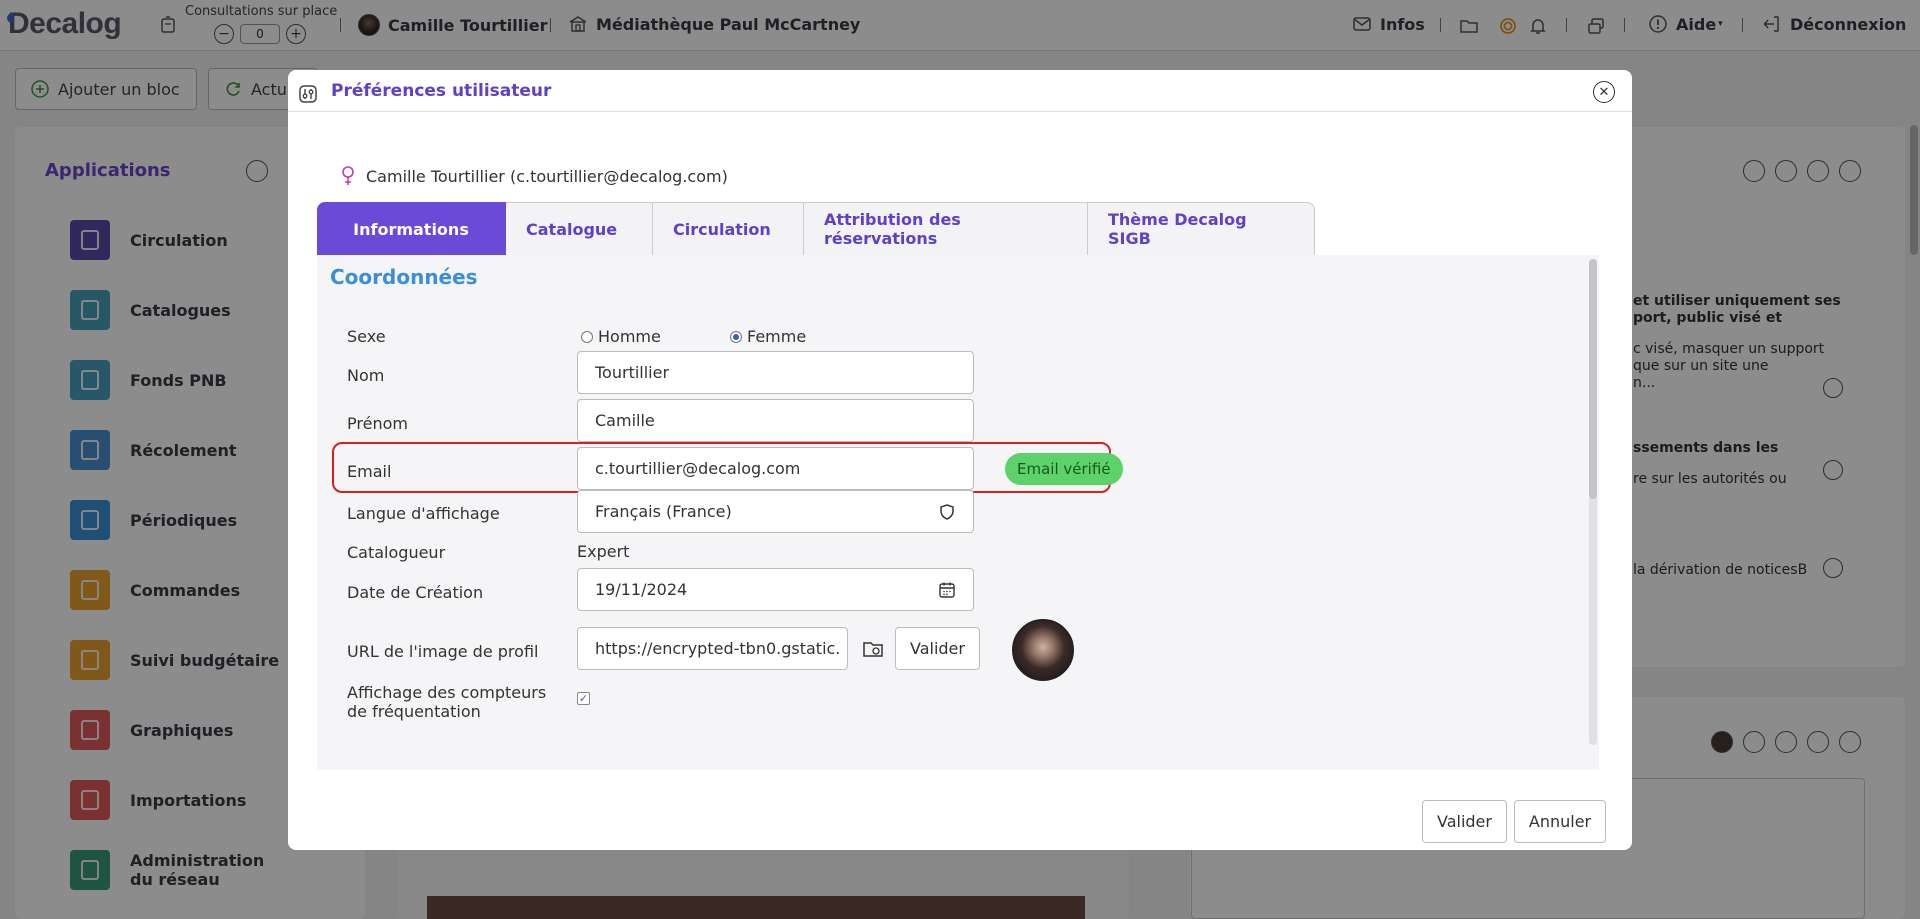  Describe the element at coordinates (308, 94) in the screenshot. I see `preferences-icon` at that location.